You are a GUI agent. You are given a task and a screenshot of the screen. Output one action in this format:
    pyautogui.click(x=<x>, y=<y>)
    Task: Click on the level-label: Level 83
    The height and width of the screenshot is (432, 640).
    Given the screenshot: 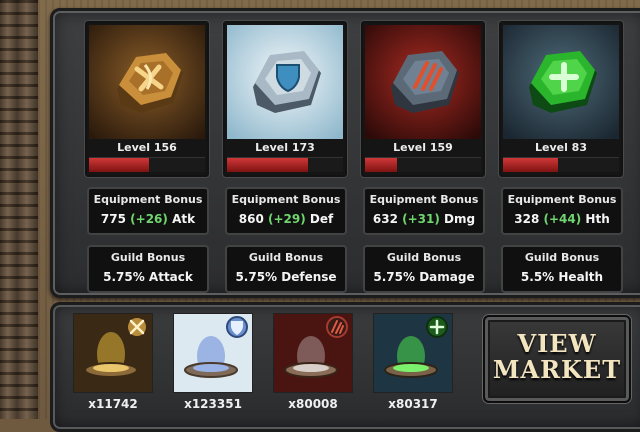 What is the action you would take?
    pyautogui.click(x=560, y=147)
    